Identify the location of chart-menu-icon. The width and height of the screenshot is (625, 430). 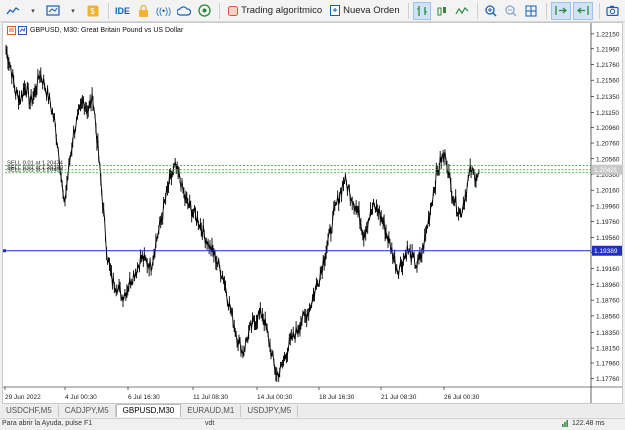
(11, 30).